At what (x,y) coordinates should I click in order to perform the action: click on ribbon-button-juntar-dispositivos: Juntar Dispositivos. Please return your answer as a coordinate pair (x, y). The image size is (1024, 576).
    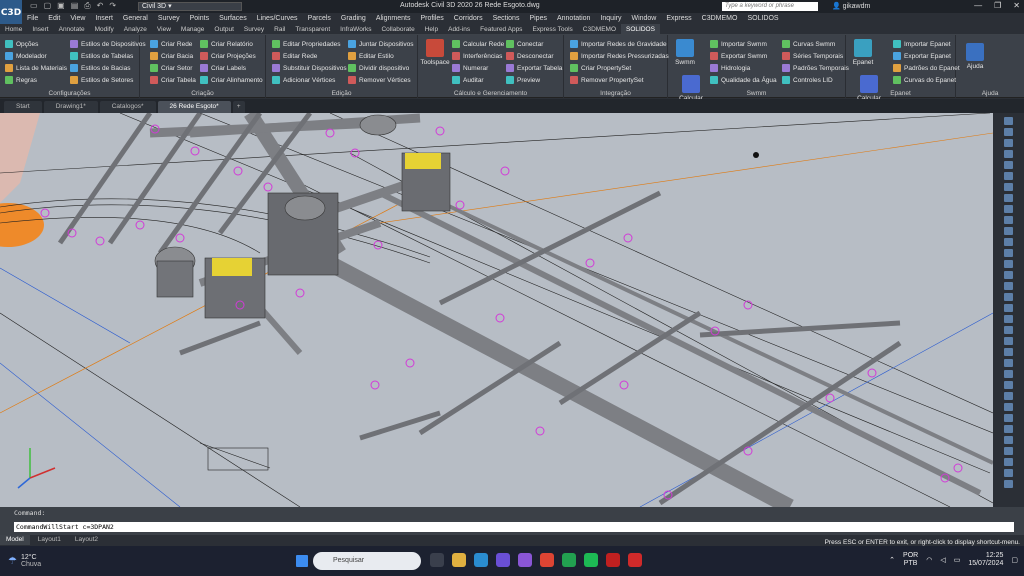
    Looking at the image, I should click on (381, 44).